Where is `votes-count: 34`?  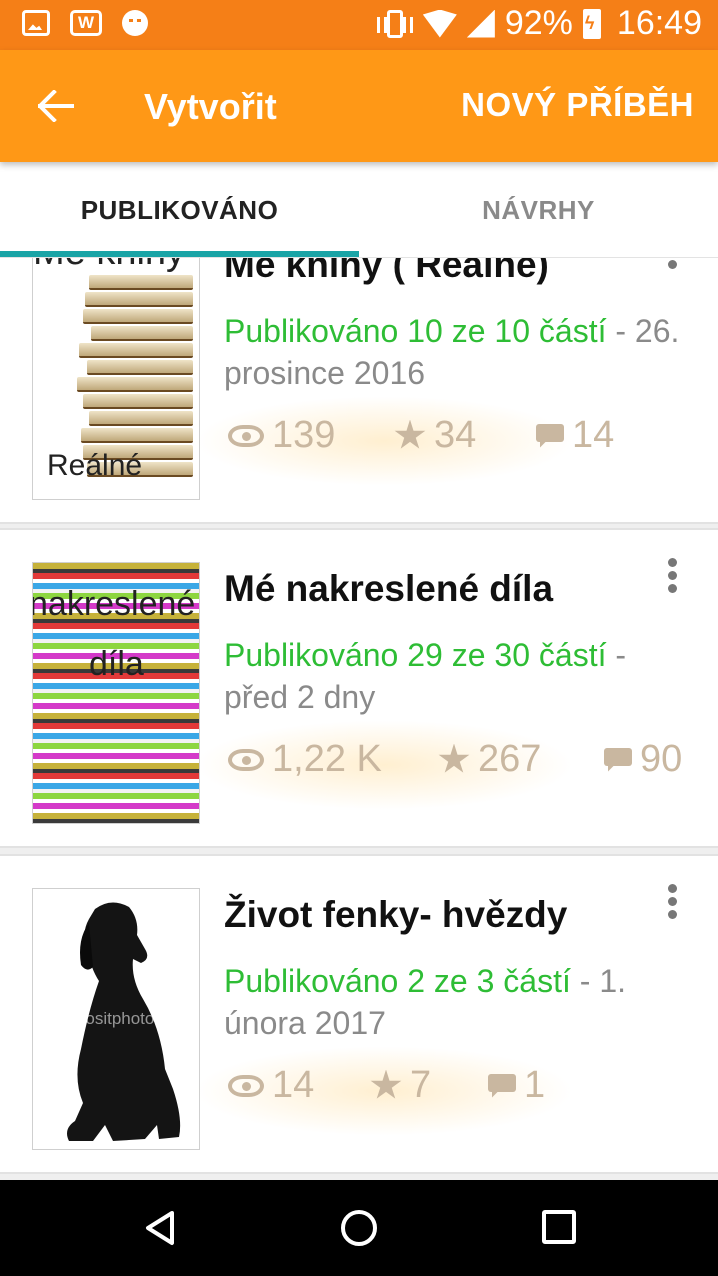
votes-count: 34 is located at coordinates (455, 435).